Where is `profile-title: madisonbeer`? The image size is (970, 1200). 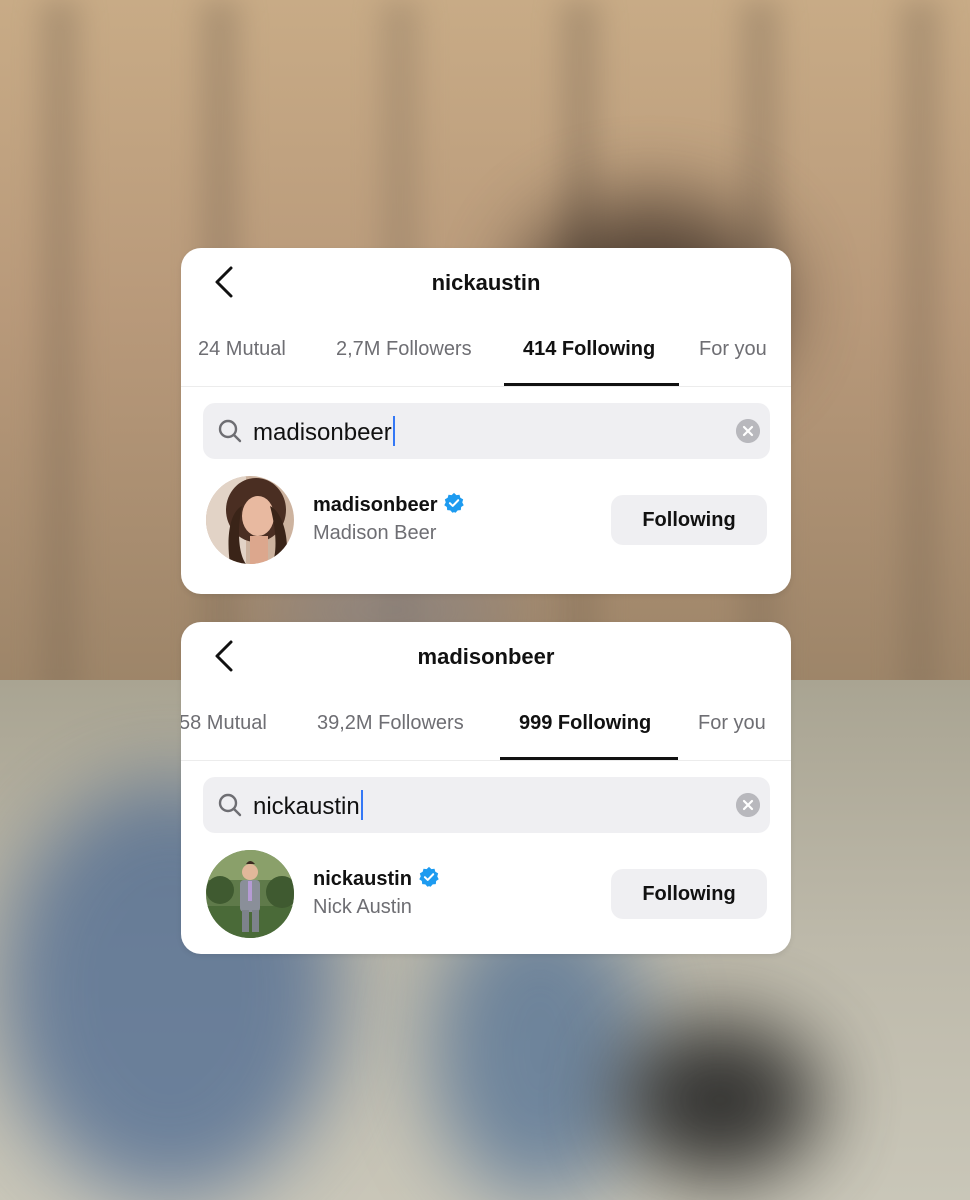
profile-title: madisonbeer is located at coordinates (486, 656).